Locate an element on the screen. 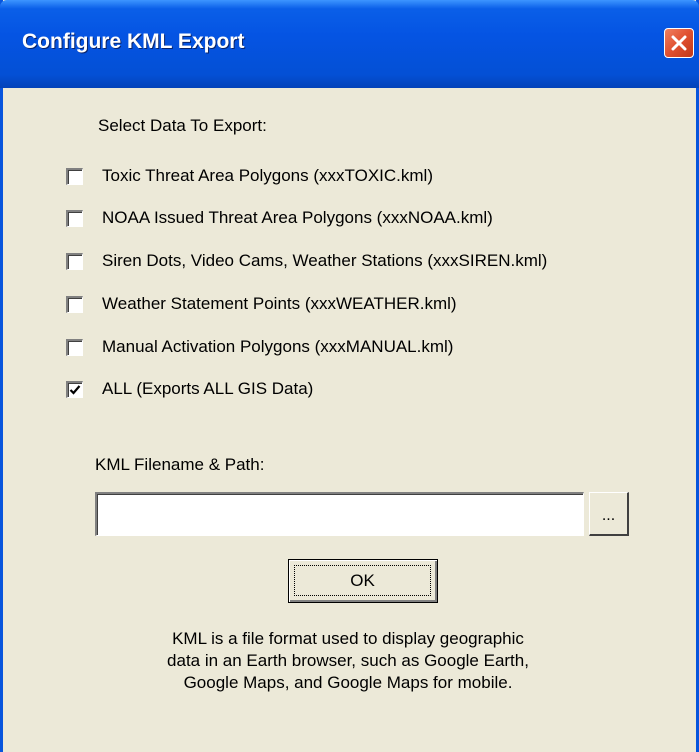  checkbox-weather is located at coordinates (74, 304).